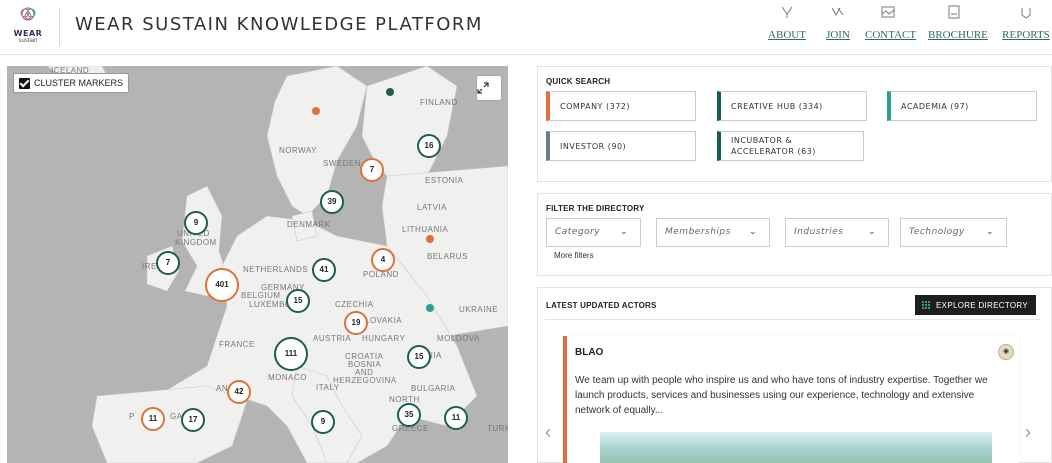 Image resolution: width=1052 pixels, height=463 pixels. I want to click on quick-search-incubator-button: INCUBATOR & ACCELERATOR (63), so click(790, 146).